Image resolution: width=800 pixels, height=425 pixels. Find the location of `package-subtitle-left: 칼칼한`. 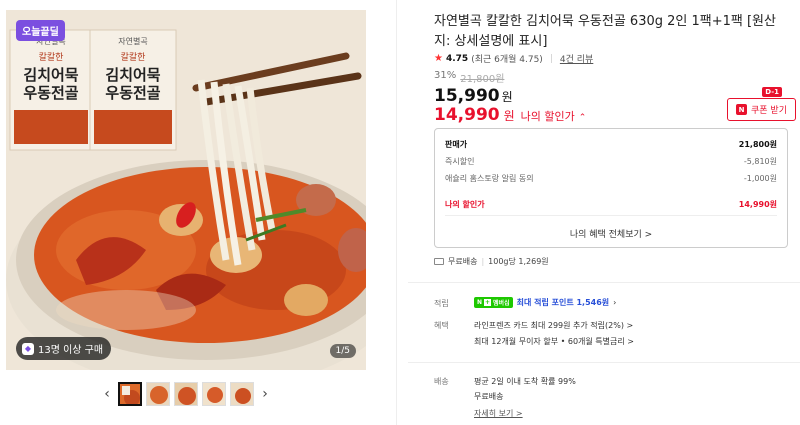

package-subtitle-left: 칼칼한 is located at coordinates (51, 57).